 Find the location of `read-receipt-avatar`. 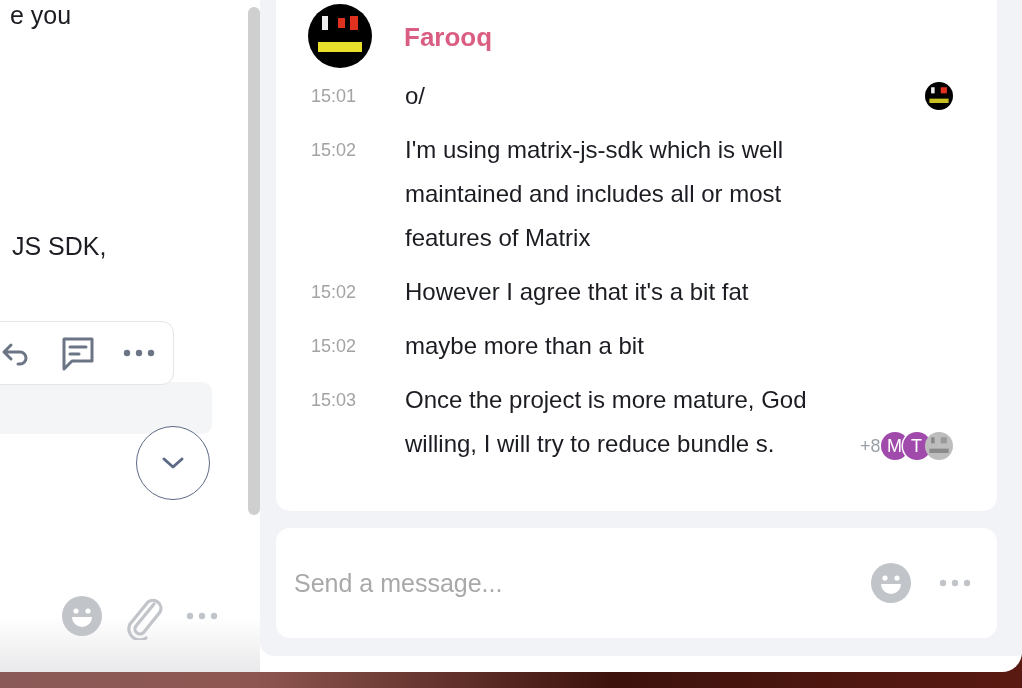

read-receipt-avatar is located at coordinates (938, 96).